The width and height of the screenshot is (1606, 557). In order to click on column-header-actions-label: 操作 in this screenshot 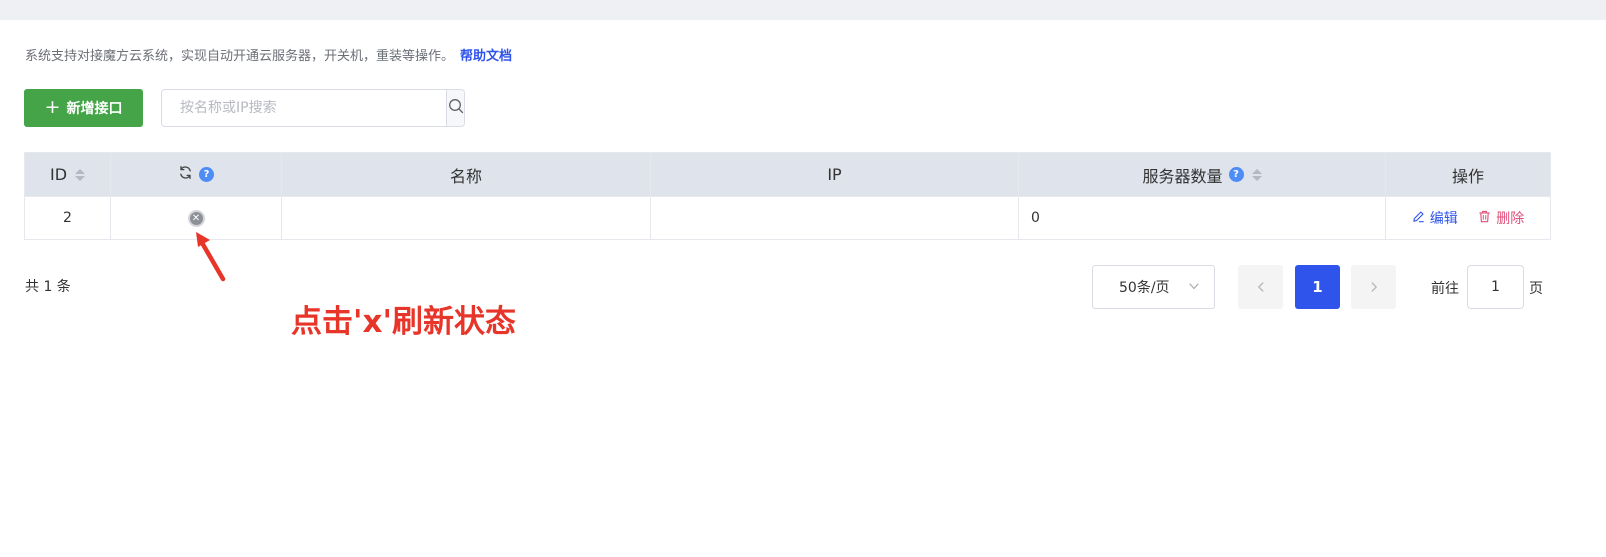, I will do `click(1467, 176)`.